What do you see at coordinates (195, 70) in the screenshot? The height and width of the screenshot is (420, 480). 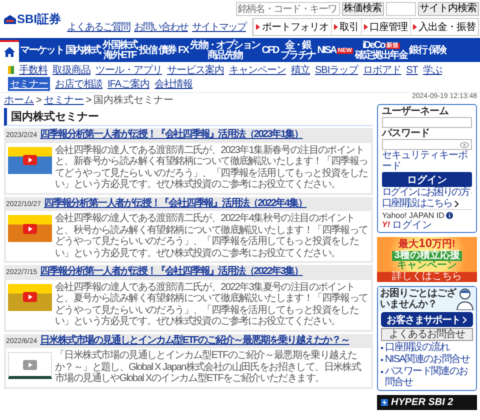 I see `sub-nav-link: サービス案内` at bounding box center [195, 70].